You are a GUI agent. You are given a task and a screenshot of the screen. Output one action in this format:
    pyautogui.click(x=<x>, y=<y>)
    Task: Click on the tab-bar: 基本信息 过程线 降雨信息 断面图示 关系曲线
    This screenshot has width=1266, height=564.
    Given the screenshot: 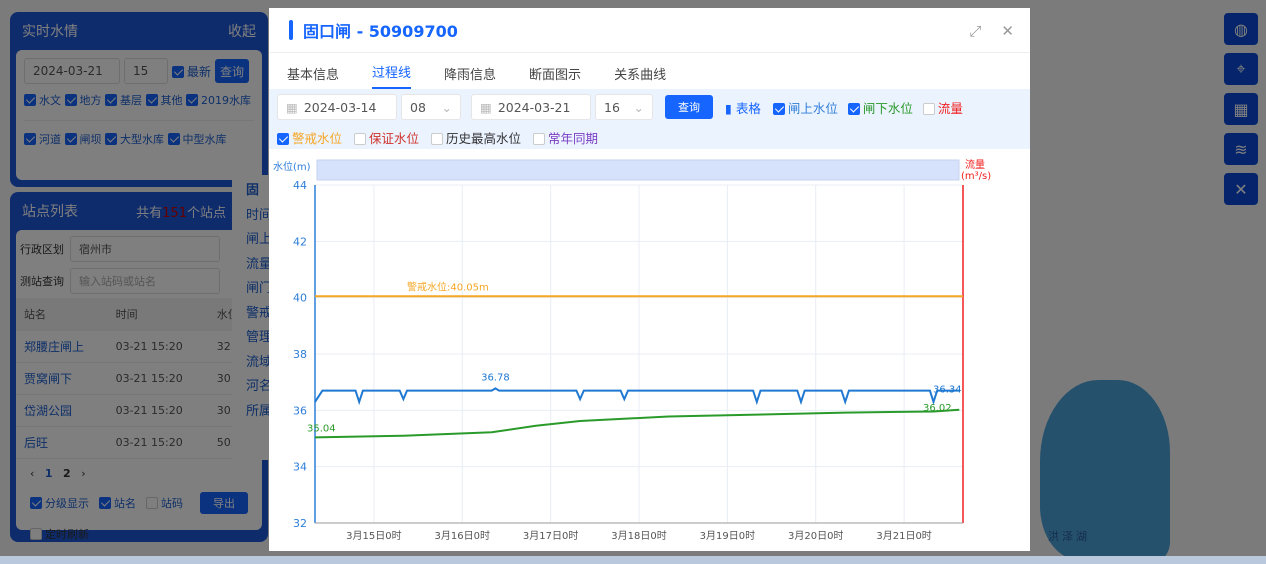 What is the action you would take?
    pyautogui.click(x=649, y=71)
    